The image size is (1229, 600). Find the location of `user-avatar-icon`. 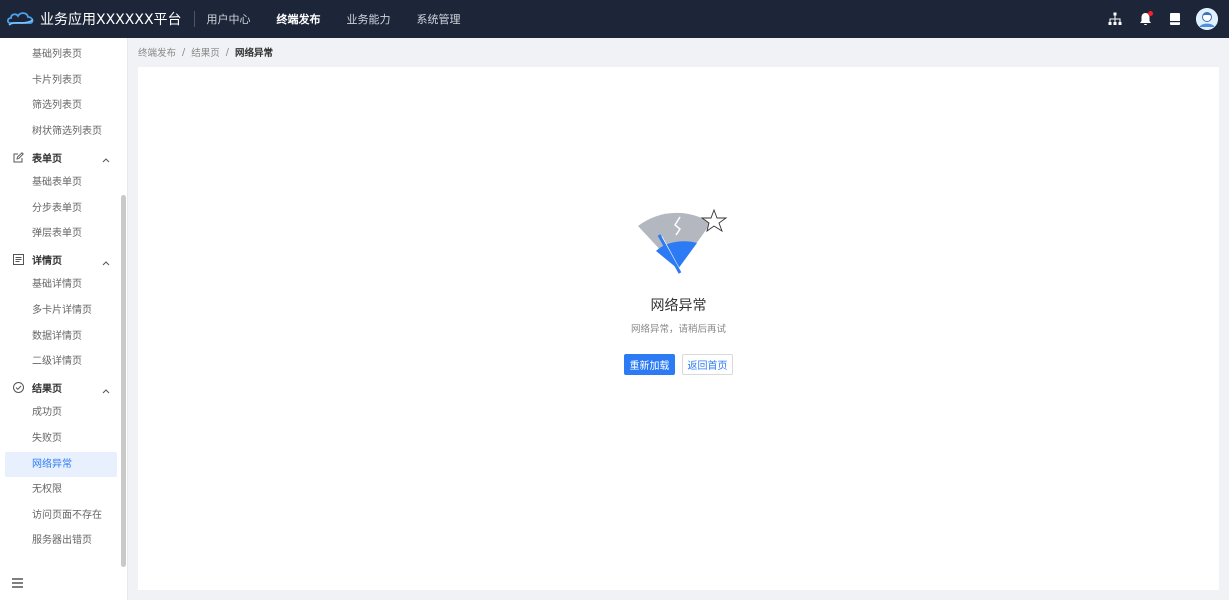

user-avatar-icon is located at coordinates (1207, 19).